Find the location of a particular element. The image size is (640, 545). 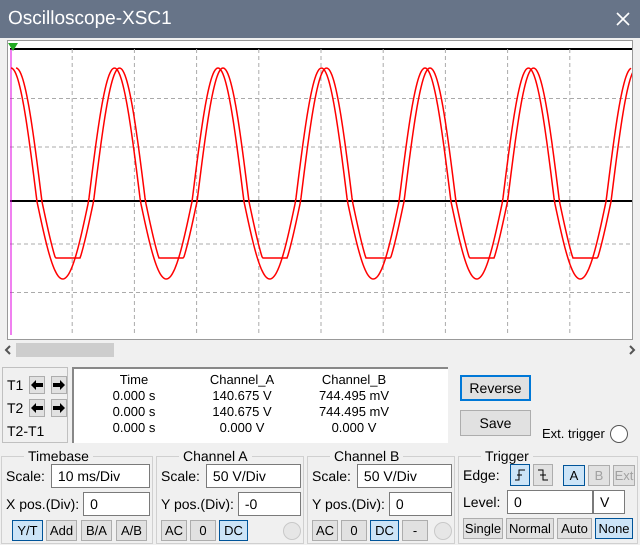

cursor-label: T1 is located at coordinates (15, 385).